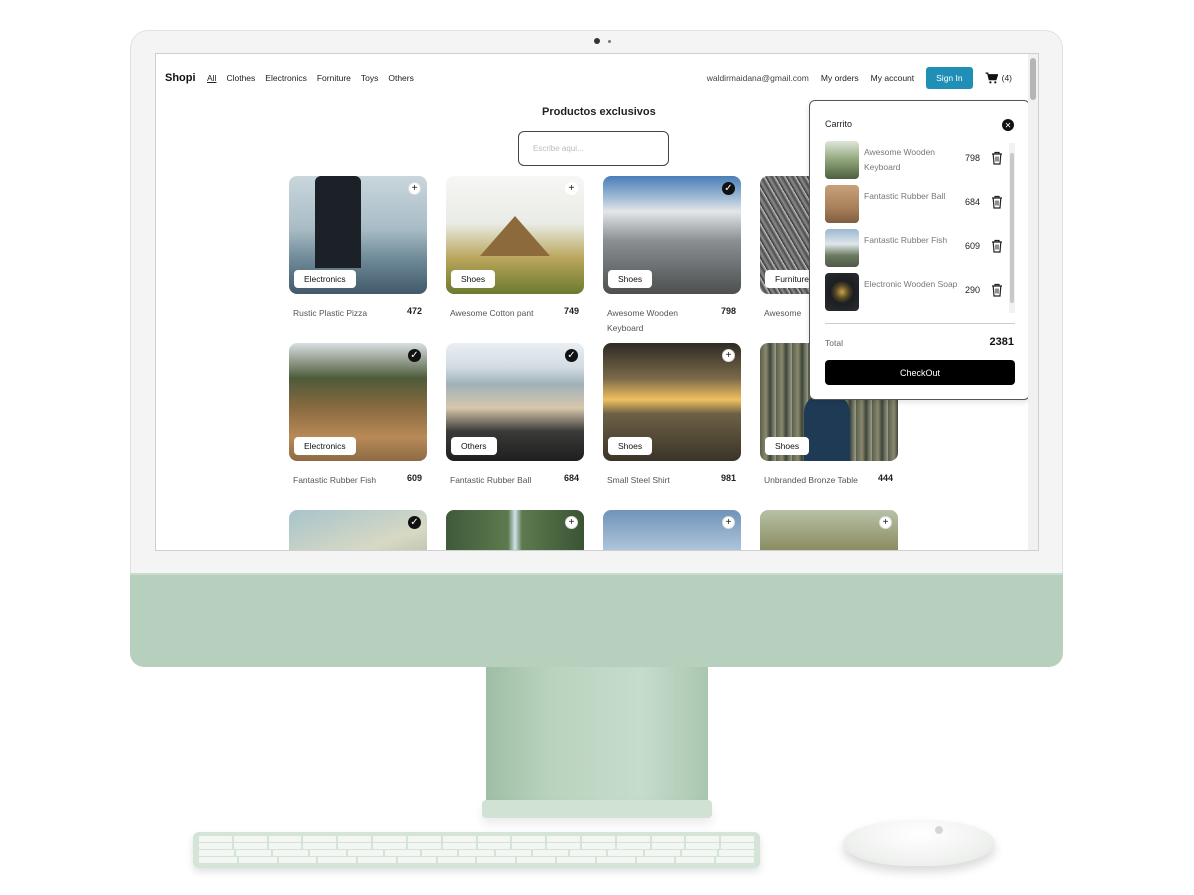 This screenshot has width=1194, height=895. What do you see at coordinates (919, 843) in the screenshot?
I see `mouse` at bounding box center [919, 843].